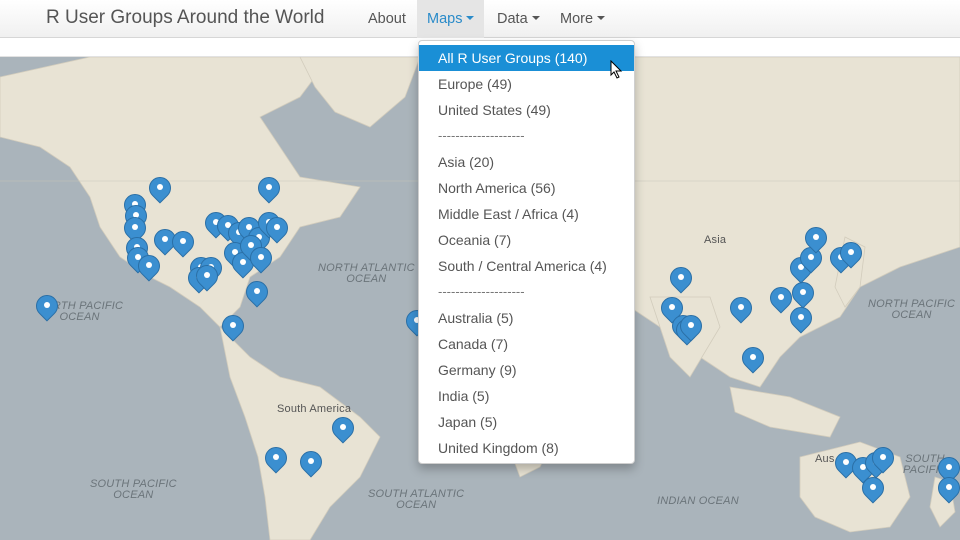  I want to click on nav-about: About, so click(387, 19).